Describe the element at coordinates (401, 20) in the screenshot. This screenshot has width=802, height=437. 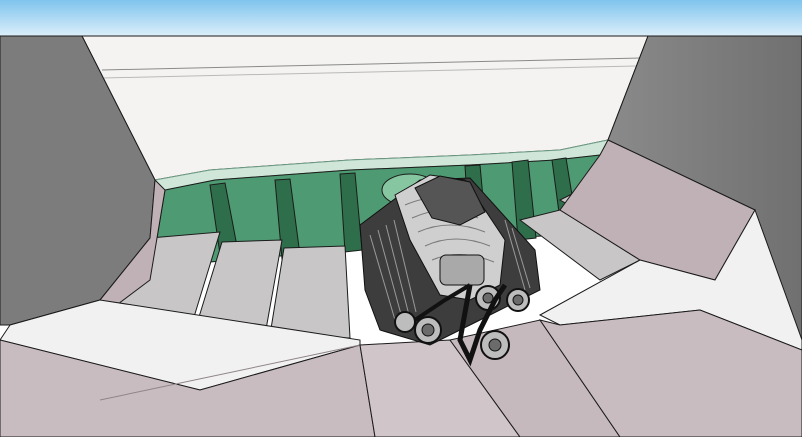
I see `sky` at that location.